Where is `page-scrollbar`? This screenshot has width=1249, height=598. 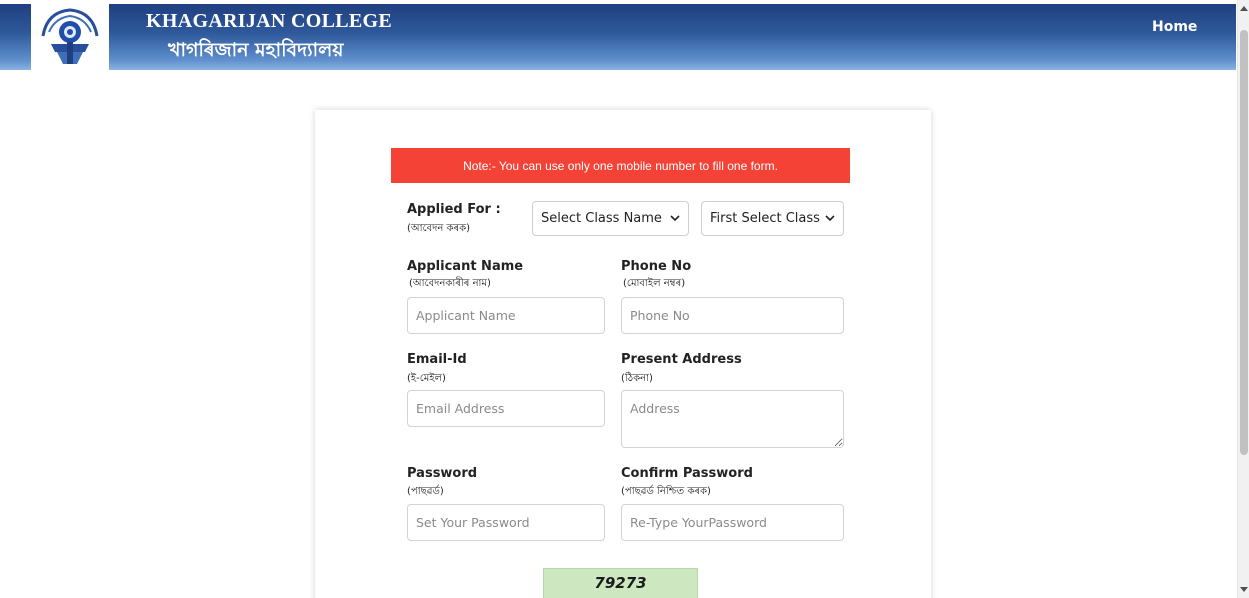
page-scrollbar is located at coordinates (1243, 299).